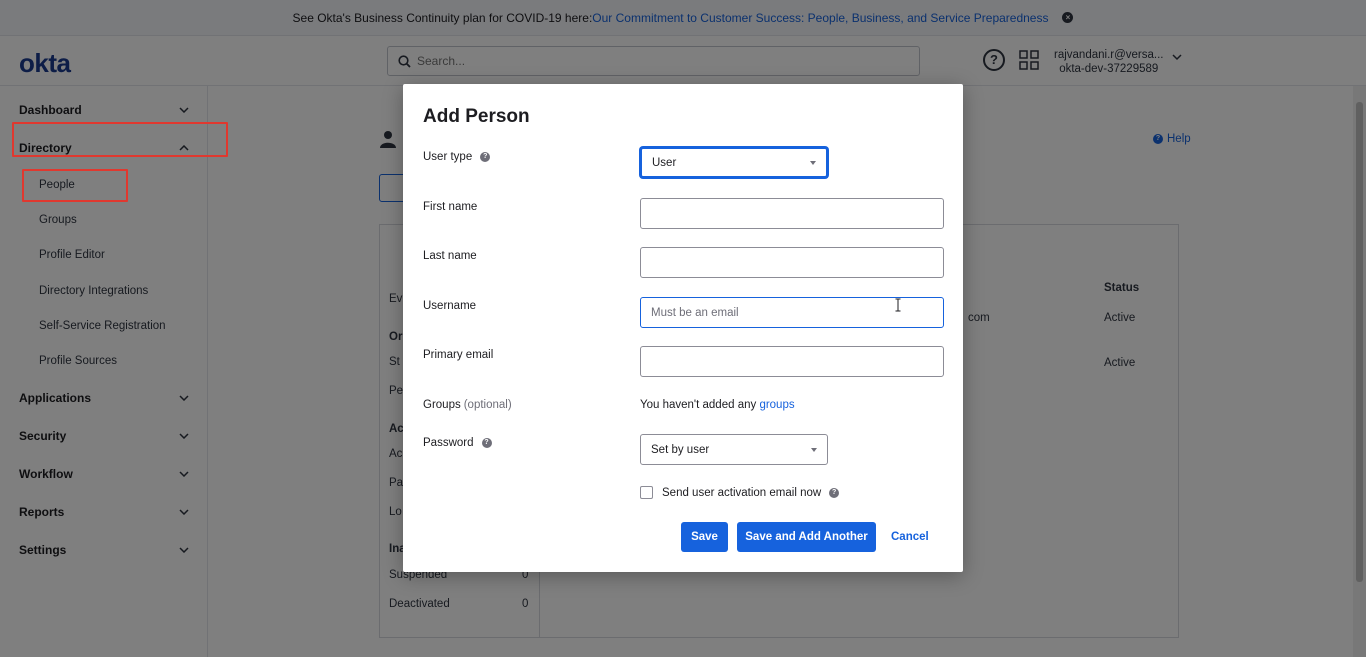  Describe the element at coordinates (776, 405) in the screenshot. I see `groups-link: groups` at that location.